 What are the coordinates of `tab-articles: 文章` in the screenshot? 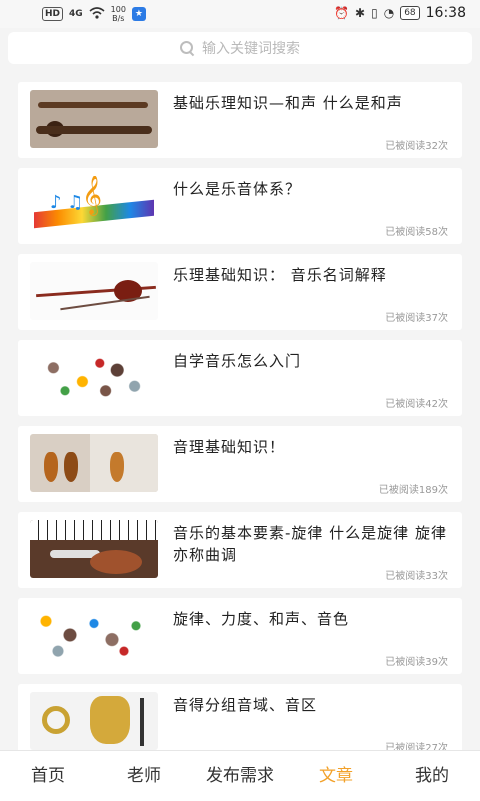 It's located at (336, 776).